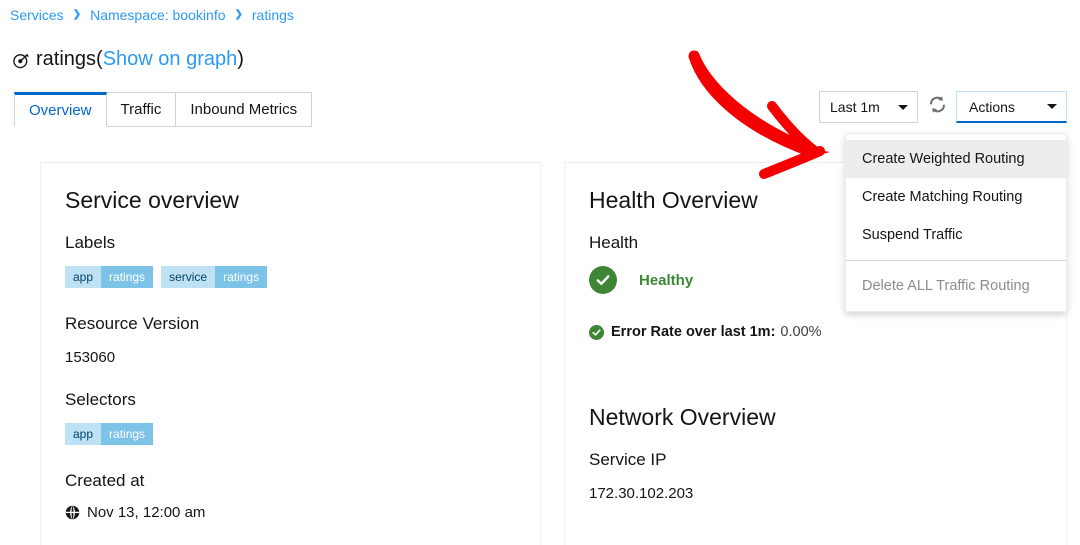 This screenshot has width=1080, height=545. What do you see at coordinates (855, 107) in the screenshot?
I see `time-range-value: Last 1m` at bounding box center [855, 107].